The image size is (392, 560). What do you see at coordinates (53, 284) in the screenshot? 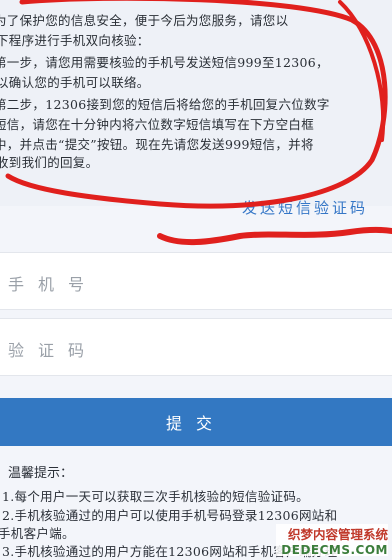
I see `phone-field-label: 手机号` at bounding box center [53, 284].